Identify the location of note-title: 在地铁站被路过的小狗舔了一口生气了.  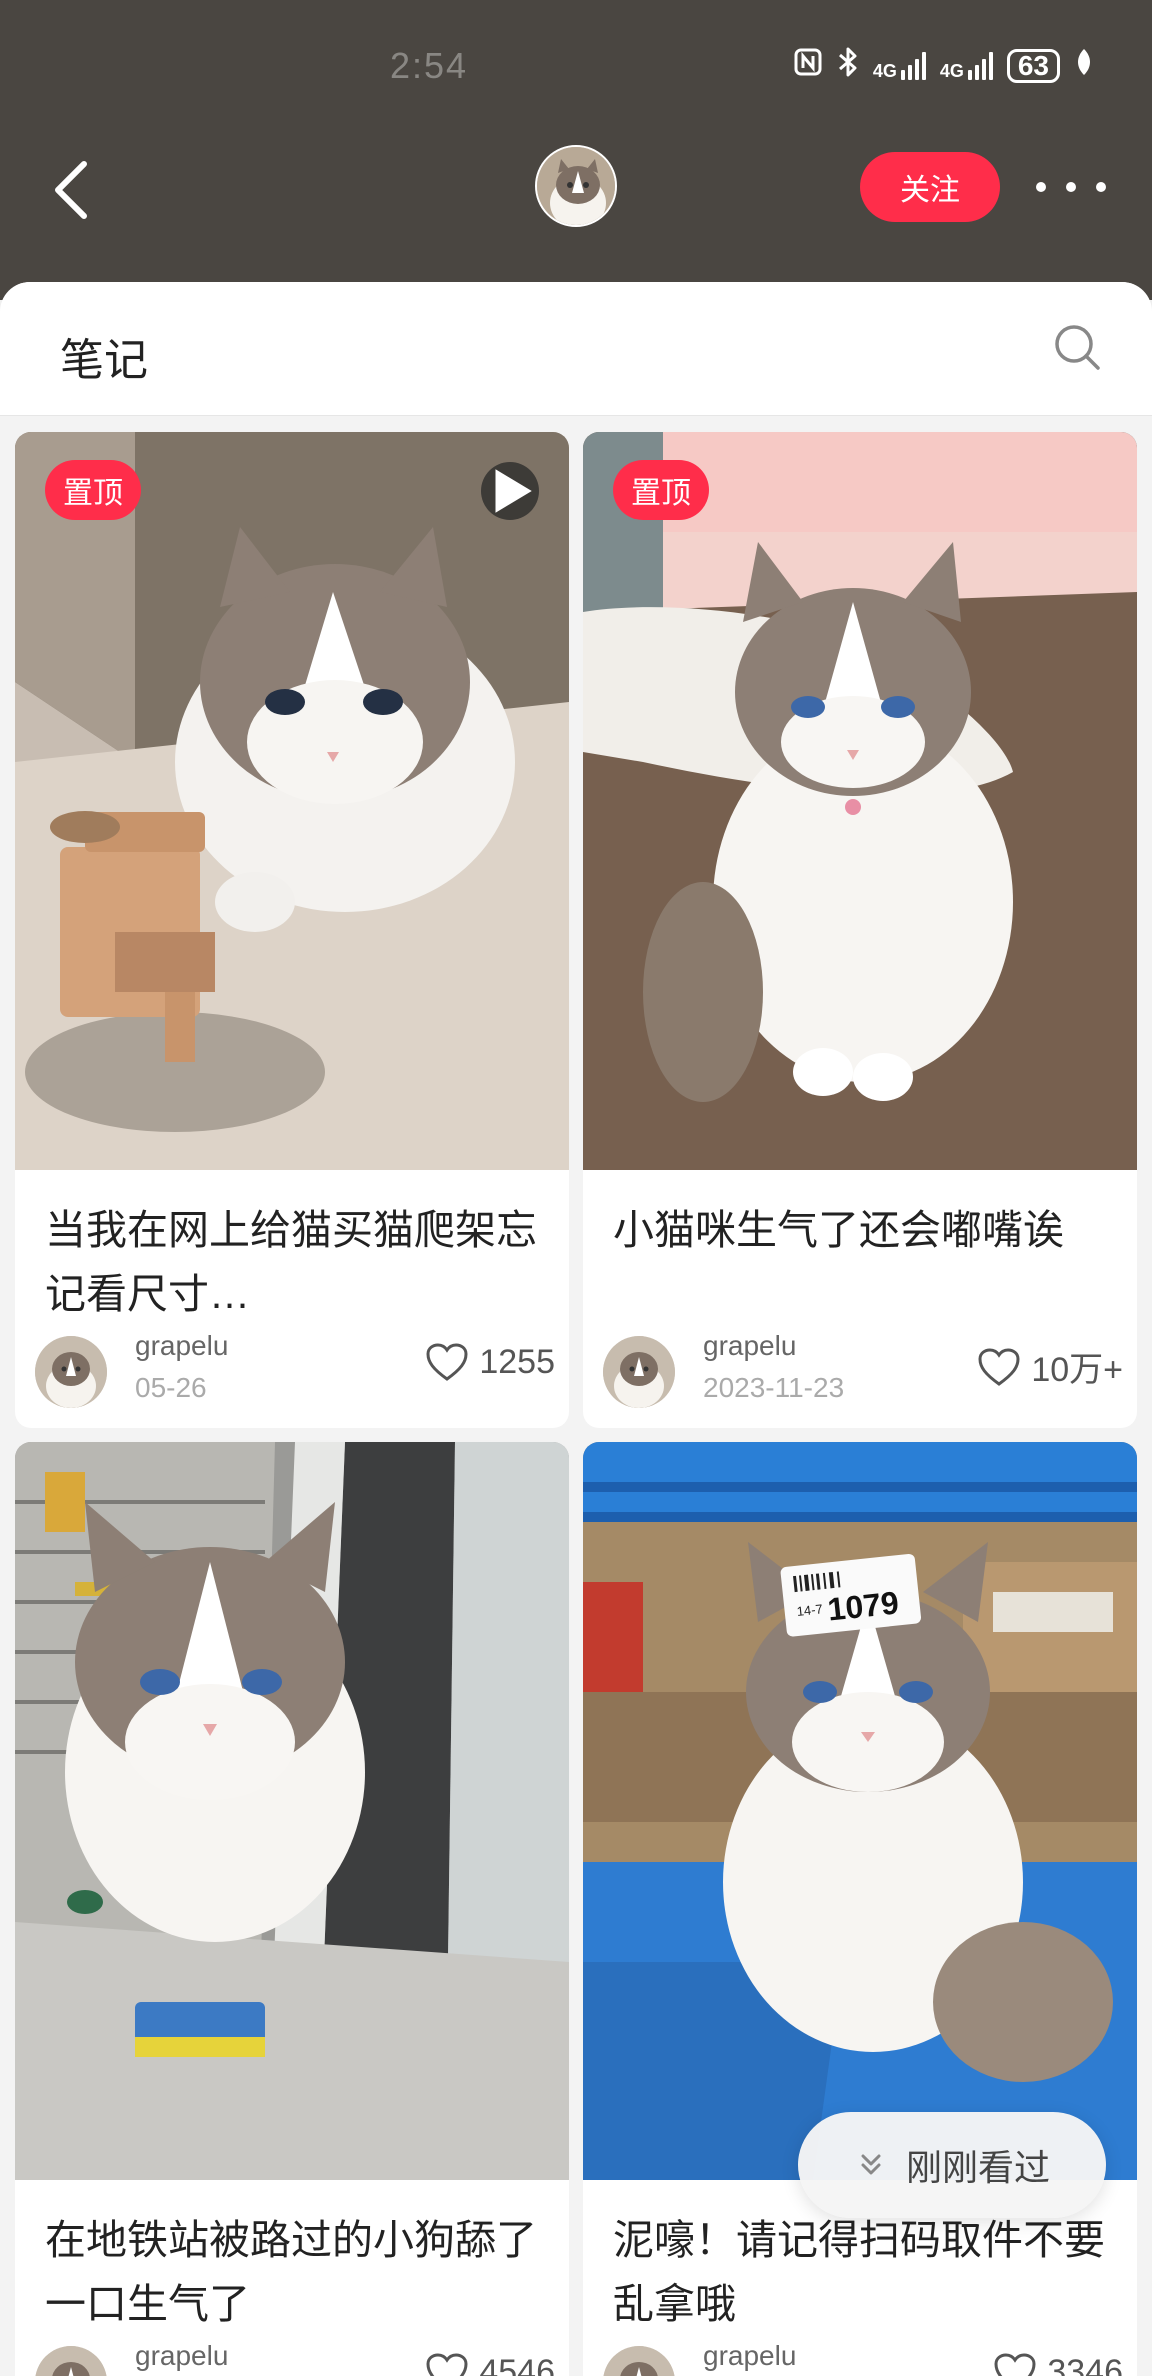
(291, 2272).